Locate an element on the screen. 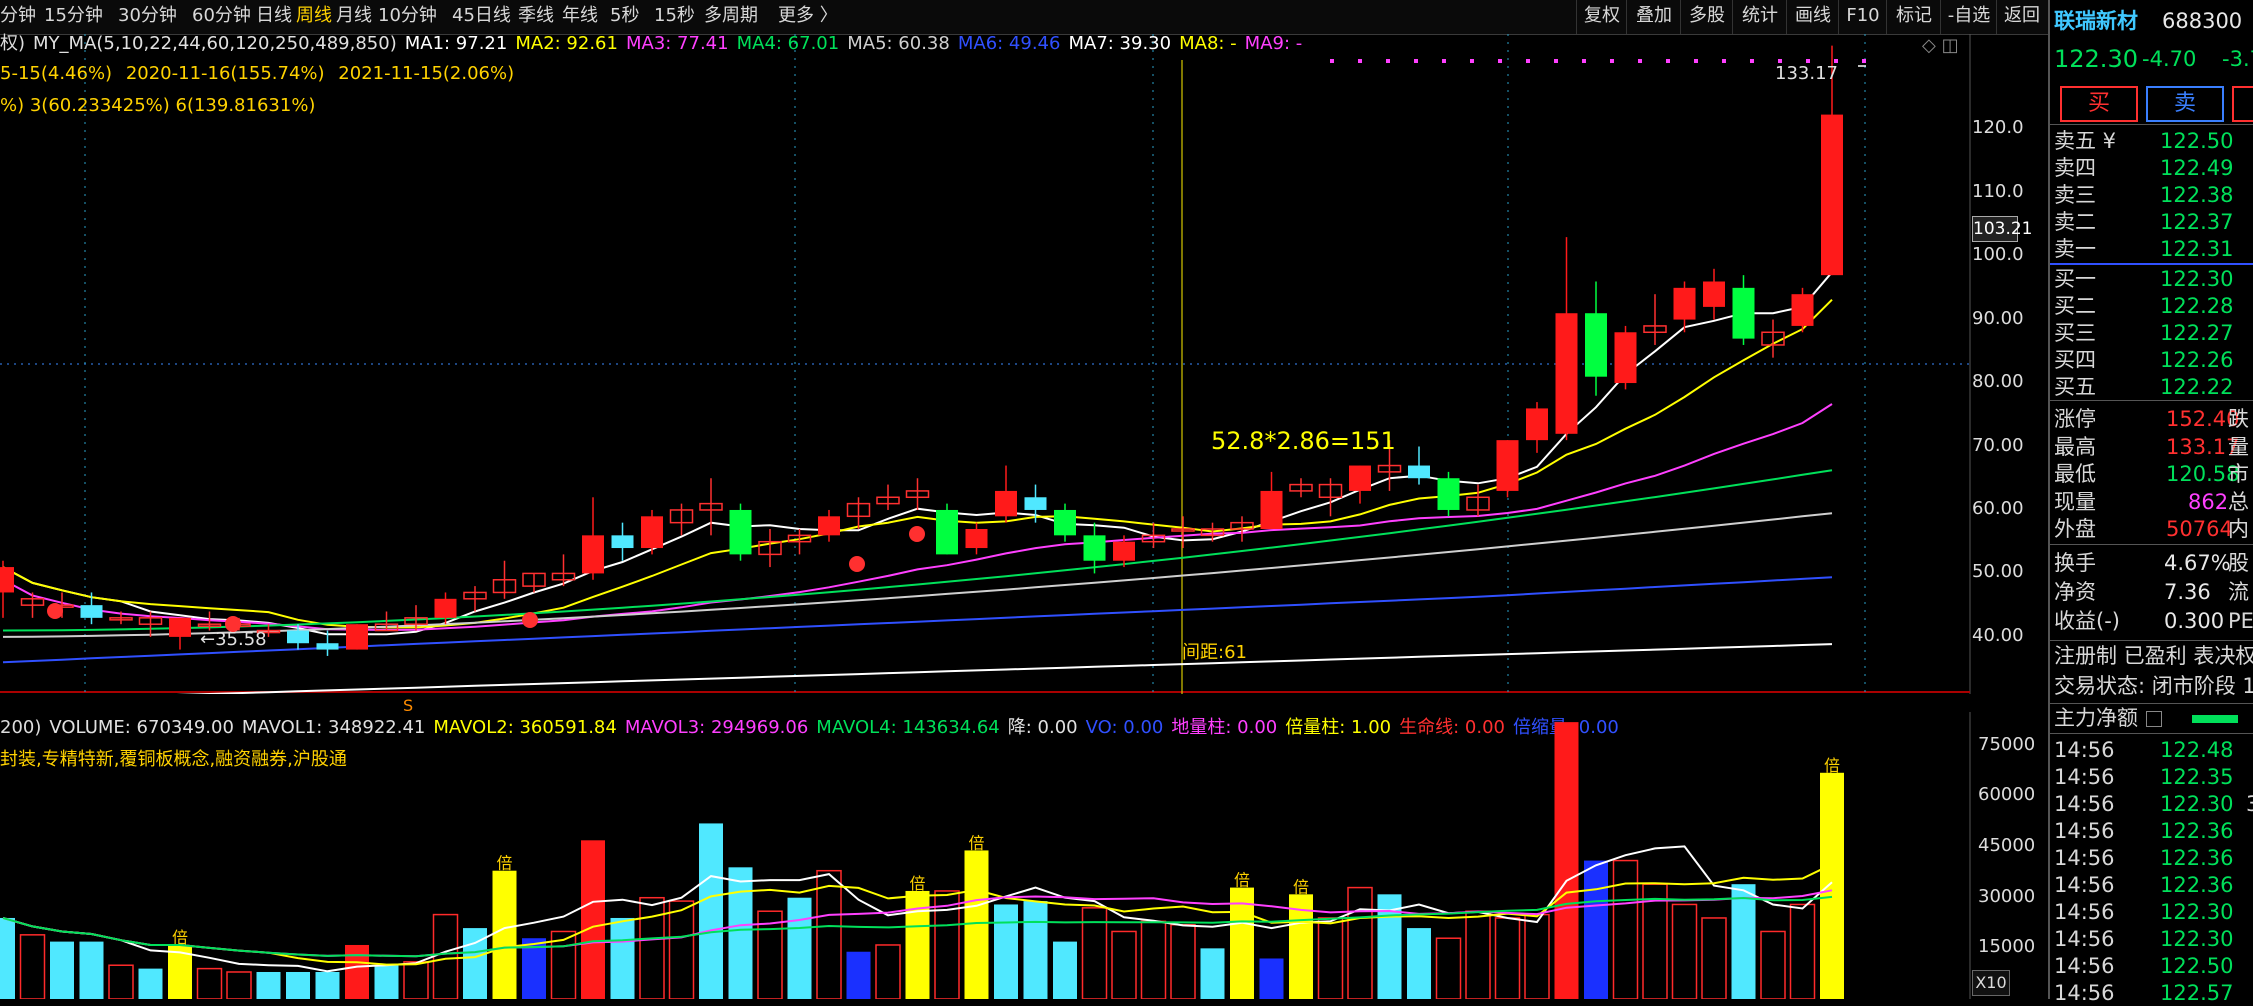  stat-right-label: 股 is located at coordinates (2238, 563).